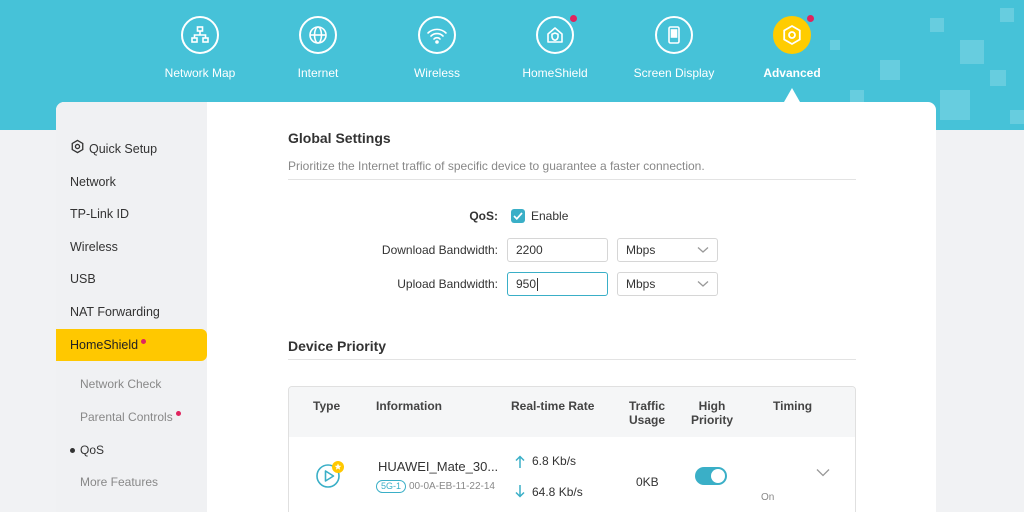  I want to click on column-priority-line1: High, so click(712, 406).